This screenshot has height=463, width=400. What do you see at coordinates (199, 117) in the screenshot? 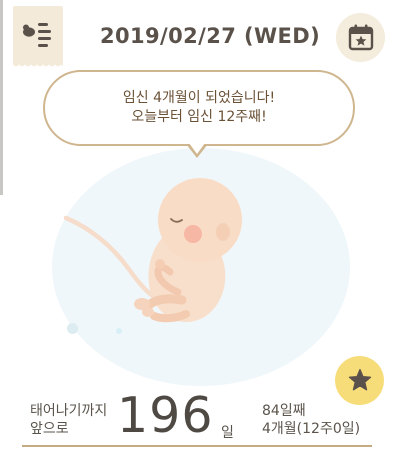
I see `bubble-message-line2: 오늘부터 임신 12주째!` at bounding box center [199, 117].